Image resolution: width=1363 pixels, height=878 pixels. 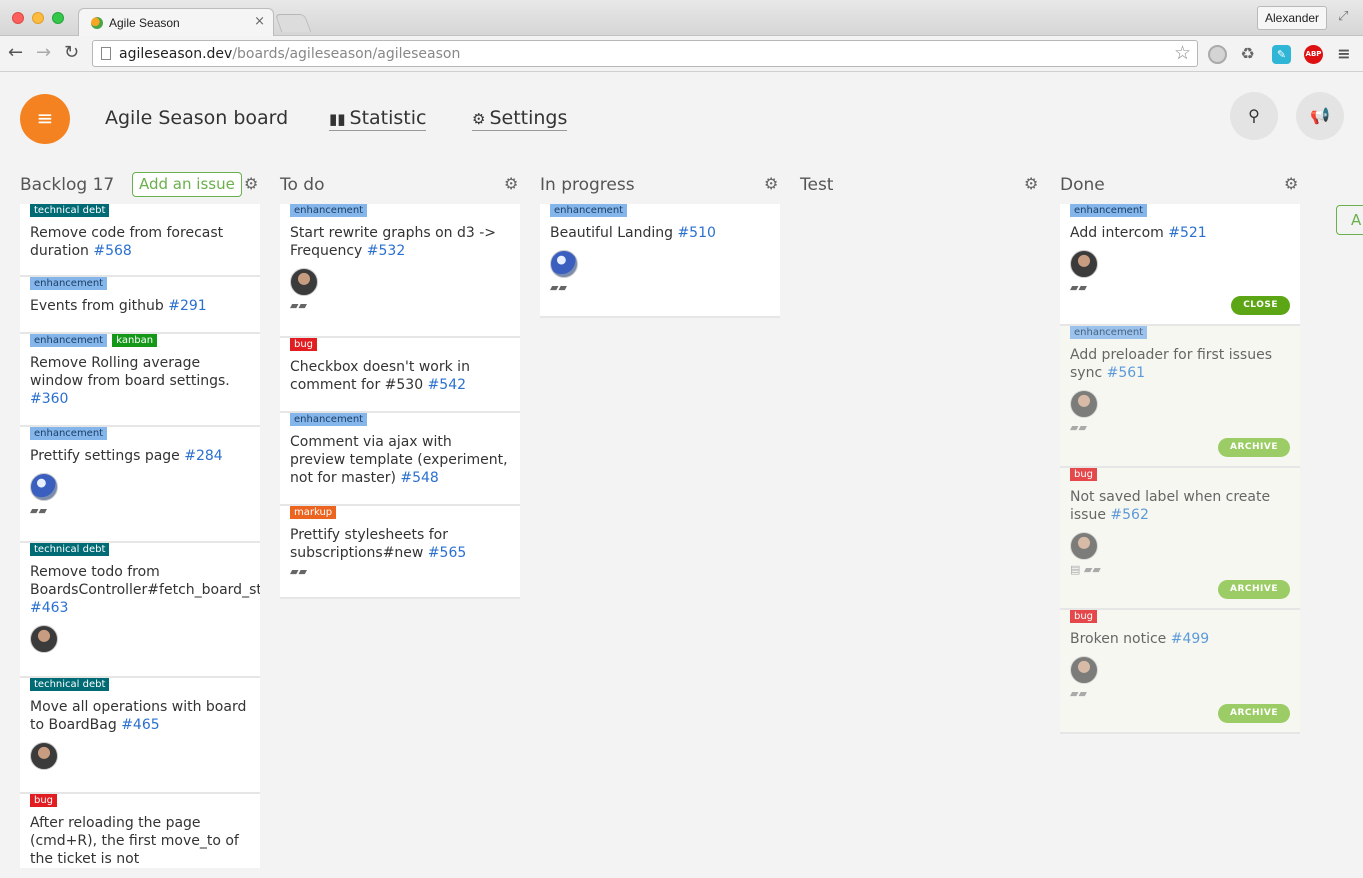 I want to click on issue-number: #521, so click(x=1187, y=233).